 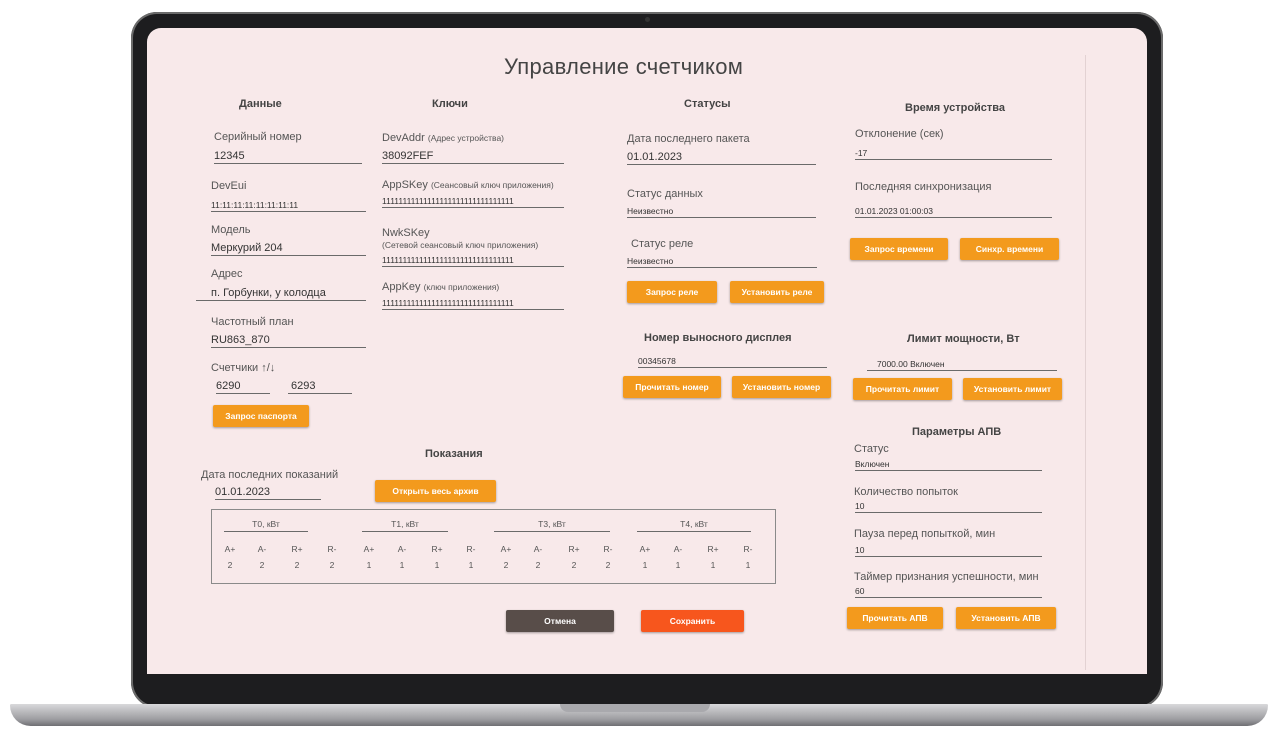 What do you see at coordinates (777, 292) in the screenshot?
I see `relay-set-button: Установить реле` at bounding box center [777, 292].